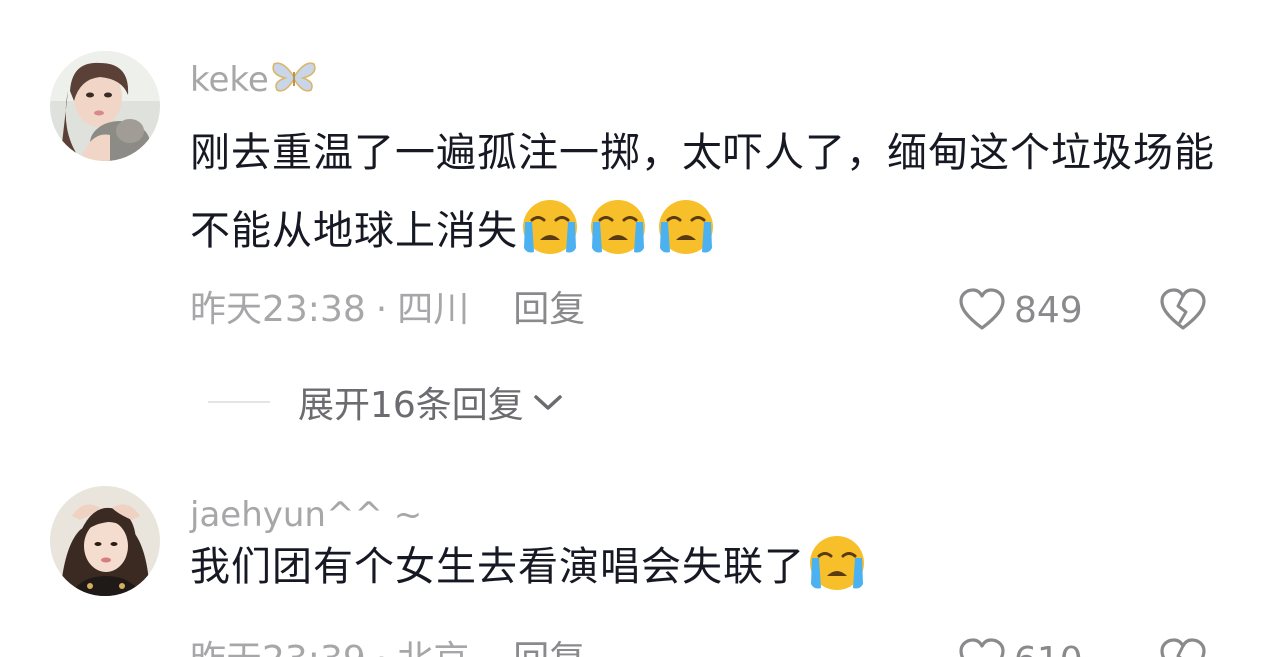 The image size is (1267, 657). Describe the element at coordinates (548, 402) in the screenshot. I see `chevron-down-icon` at that location.